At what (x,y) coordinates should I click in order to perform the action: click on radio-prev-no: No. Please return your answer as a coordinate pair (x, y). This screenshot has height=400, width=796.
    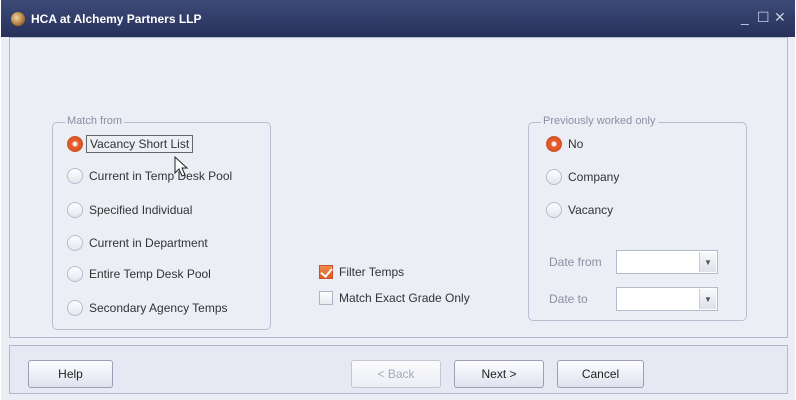
    Looking at the image, I should click on (564, 144).